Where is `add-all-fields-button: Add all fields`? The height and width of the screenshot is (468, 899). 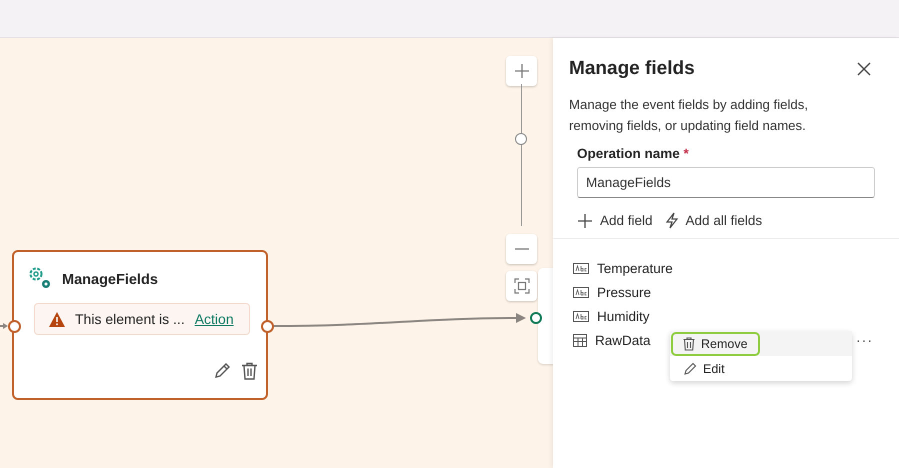 add-all-fields-button: Add all fields is located at coordinates (713, 220).